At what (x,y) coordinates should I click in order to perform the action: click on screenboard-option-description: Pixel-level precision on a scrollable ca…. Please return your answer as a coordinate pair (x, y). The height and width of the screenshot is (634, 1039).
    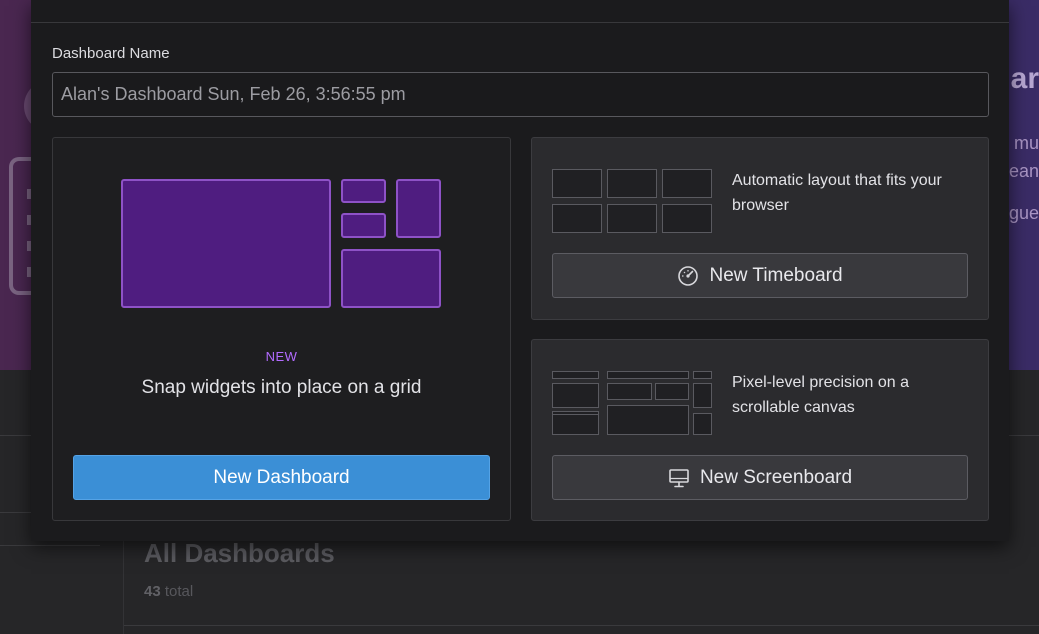
    Looking at the image, I should click on (820, 395).